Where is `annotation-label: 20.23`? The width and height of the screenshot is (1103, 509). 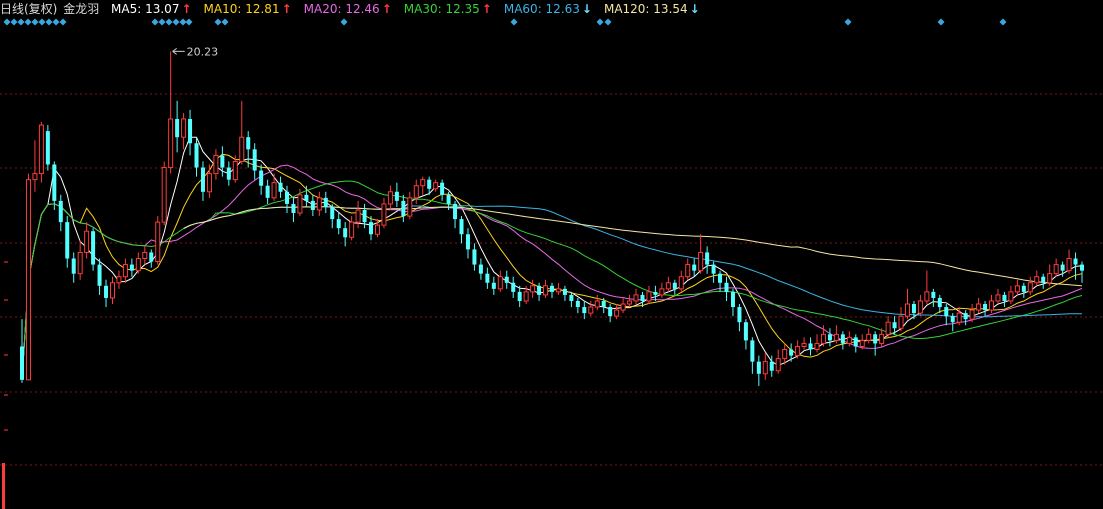 annotation-label: 20.23 is located at coordinates (203, 51).